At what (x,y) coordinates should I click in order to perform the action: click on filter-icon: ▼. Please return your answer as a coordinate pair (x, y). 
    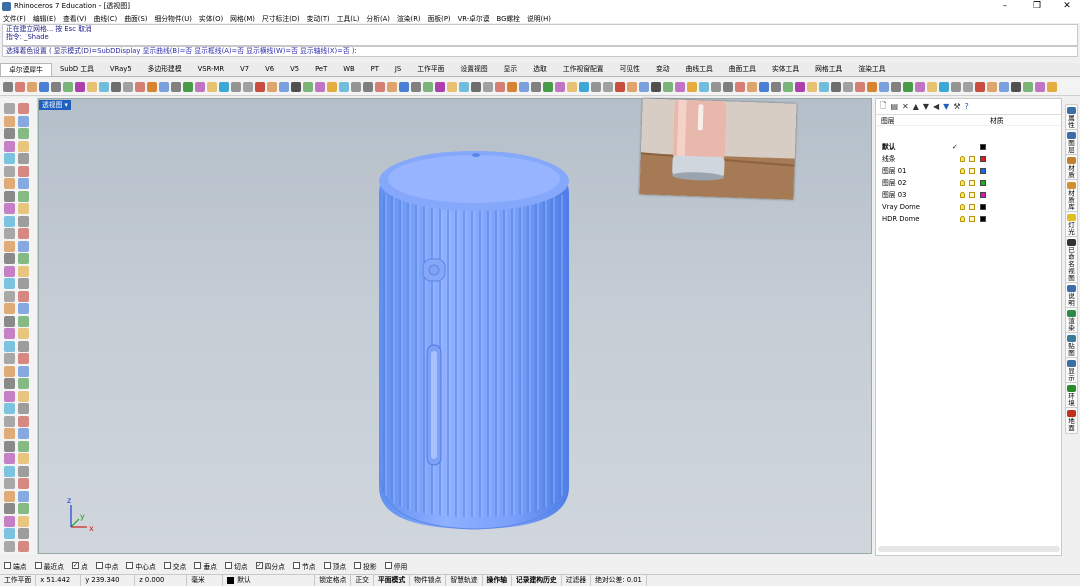
    Looking at the image, I should click on (946, 106).